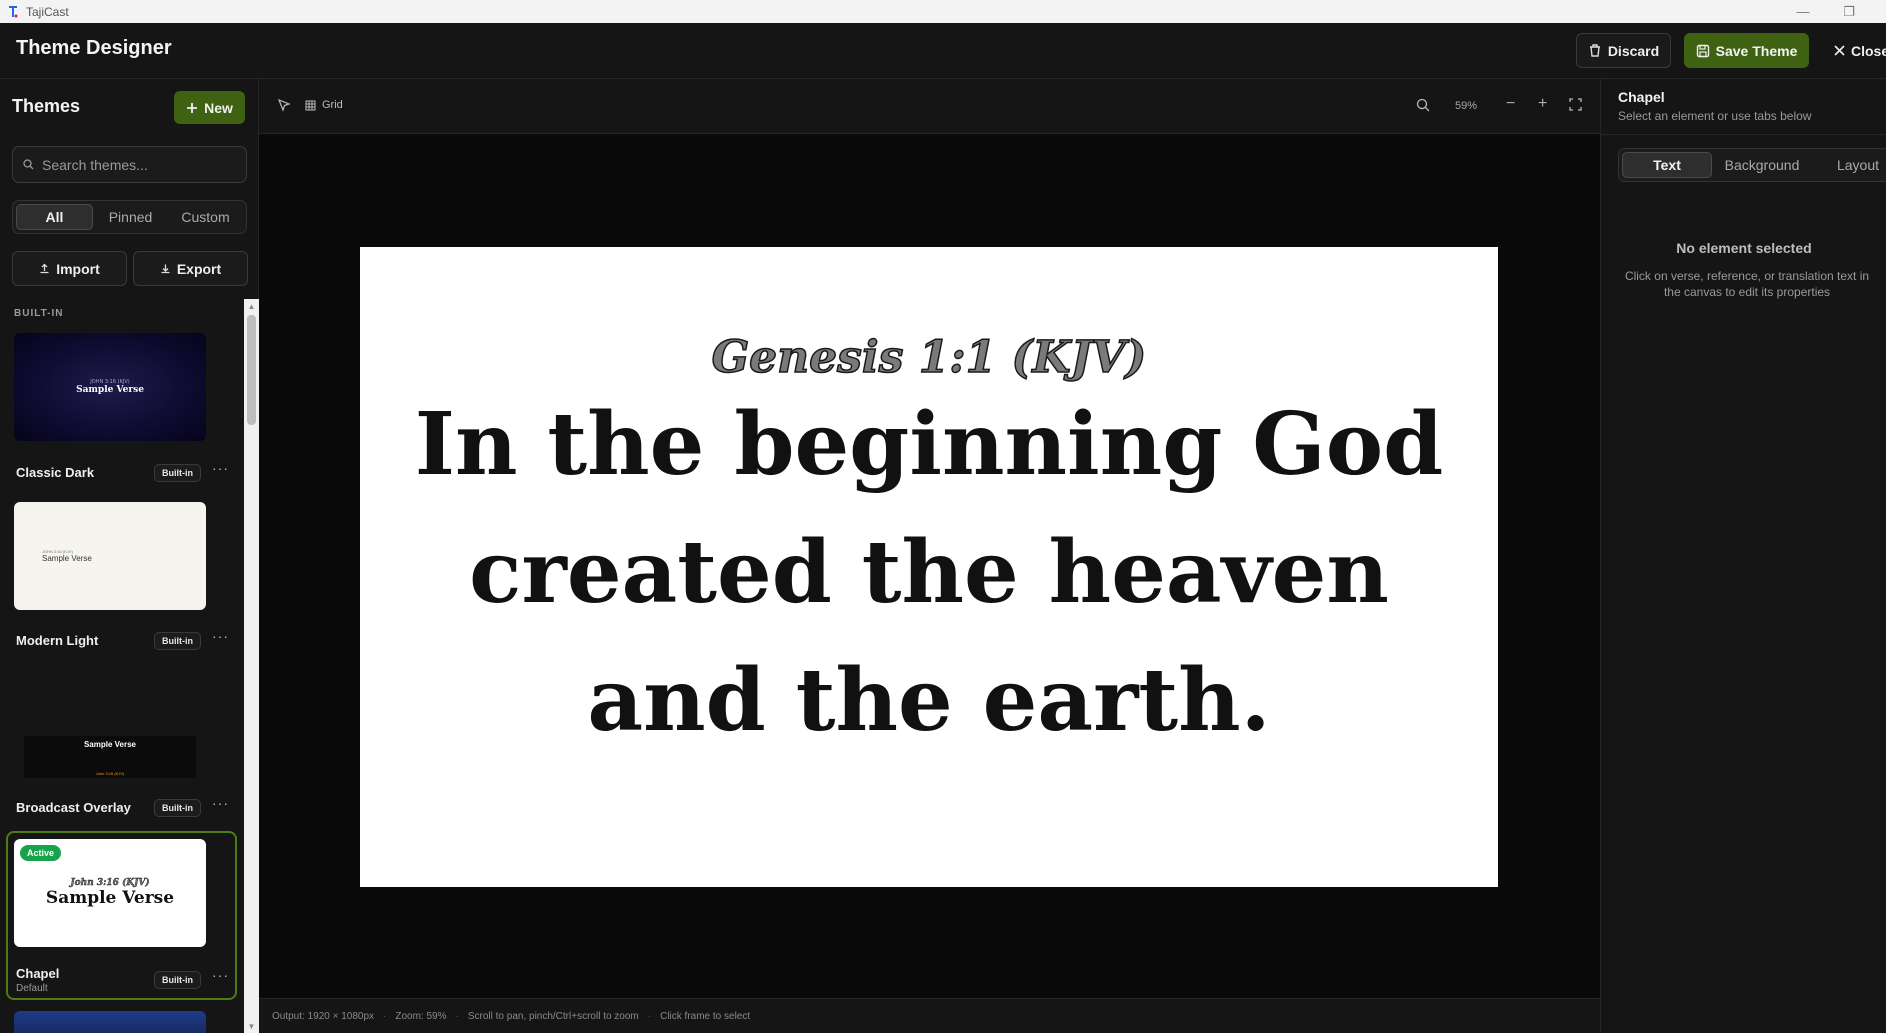 The width and height of the screenshot is (1886, 1033). I want to click on new-theme-label: New, so click(218, 107).